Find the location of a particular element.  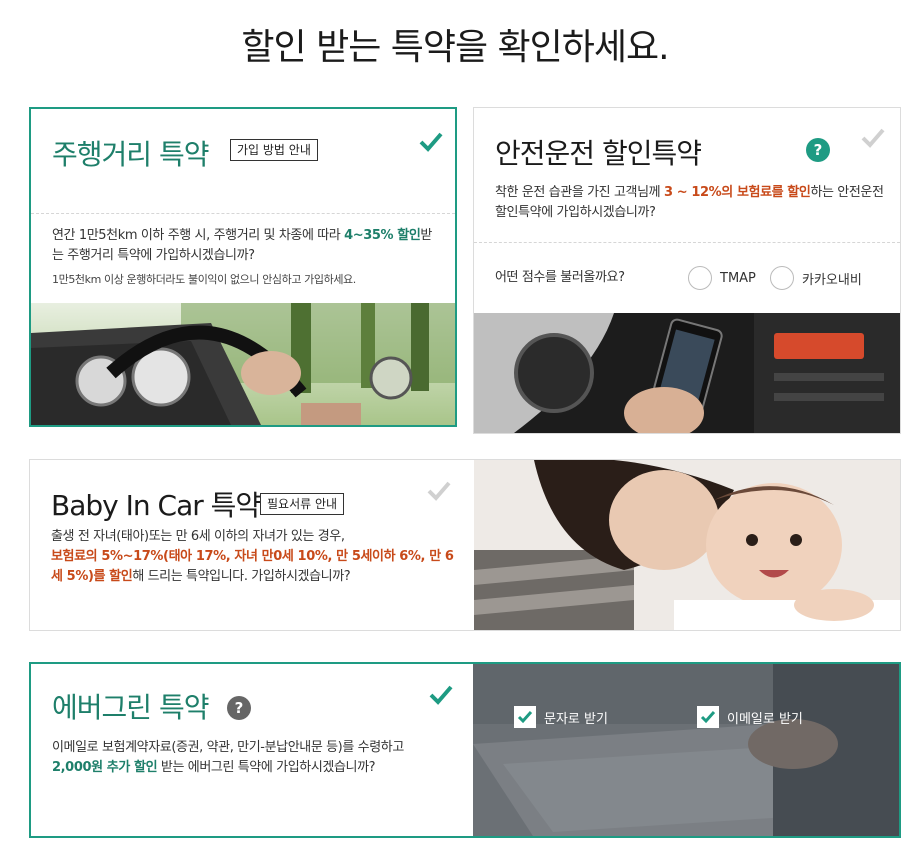

phone-in-car-image is located at coordinates (687, 373).